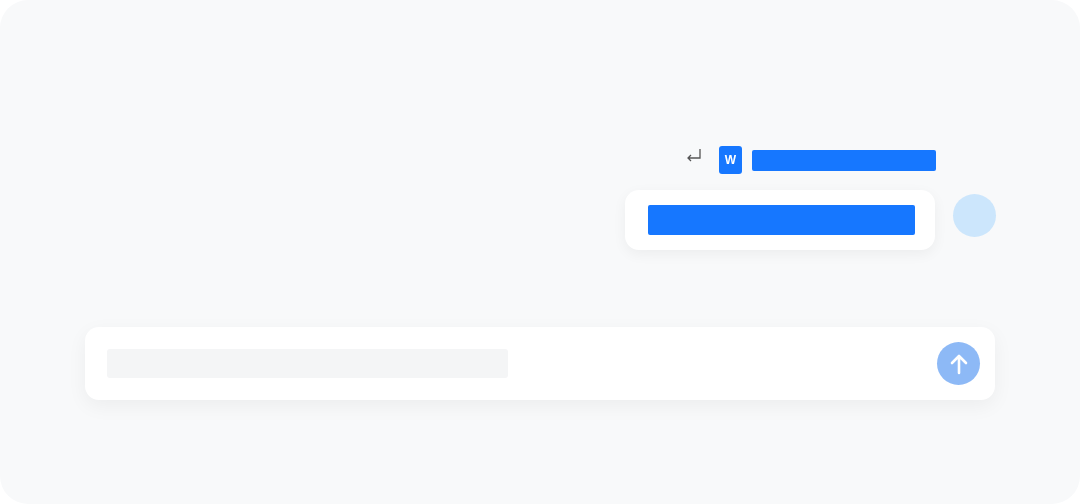  Describe the element at coordinates (974, 215) in the screenshot. I see `avatar` at that location.